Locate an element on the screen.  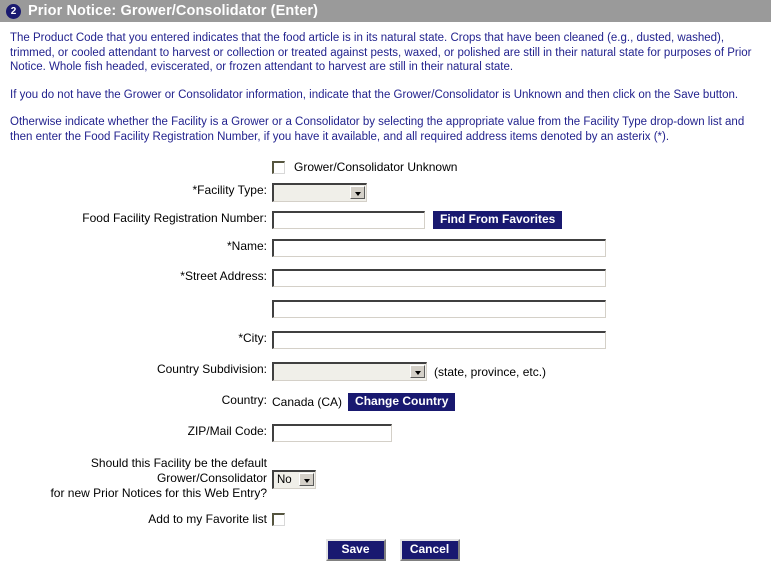
row-street-address: *Street Address: is located at coordinates (385, 278).